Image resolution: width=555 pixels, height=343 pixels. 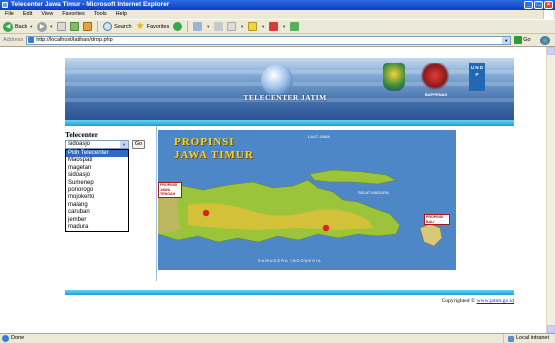 What do you see at coordinates (353, 177) in the screenshot?
I see `madura-island` at bounding box center [353, 177].